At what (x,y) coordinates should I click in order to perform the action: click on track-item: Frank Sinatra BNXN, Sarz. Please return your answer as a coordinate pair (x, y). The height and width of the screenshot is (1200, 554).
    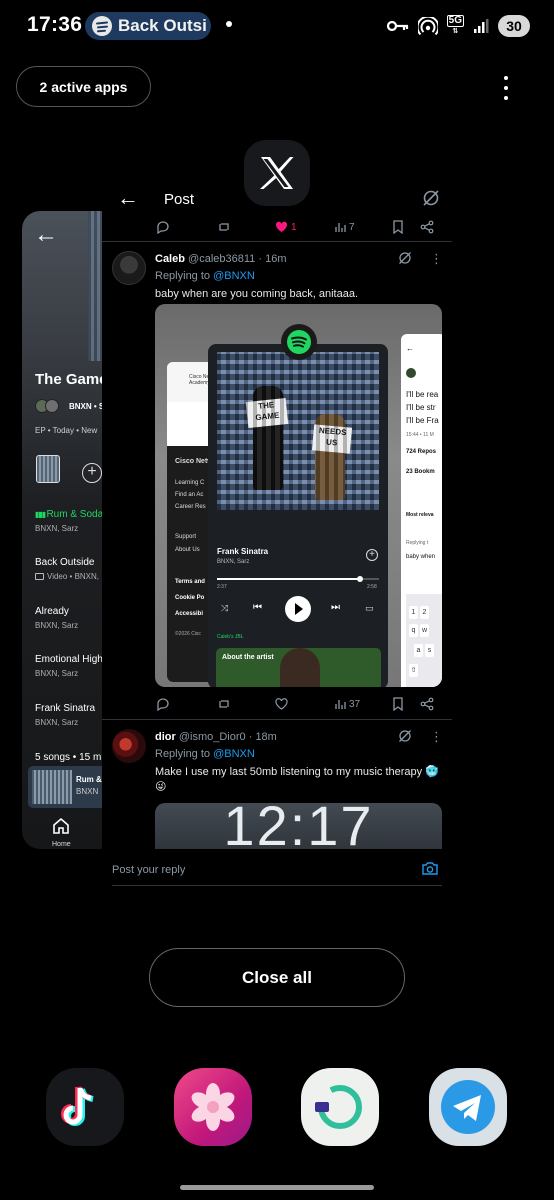
    Looking at the image, I should click on (65, 715).